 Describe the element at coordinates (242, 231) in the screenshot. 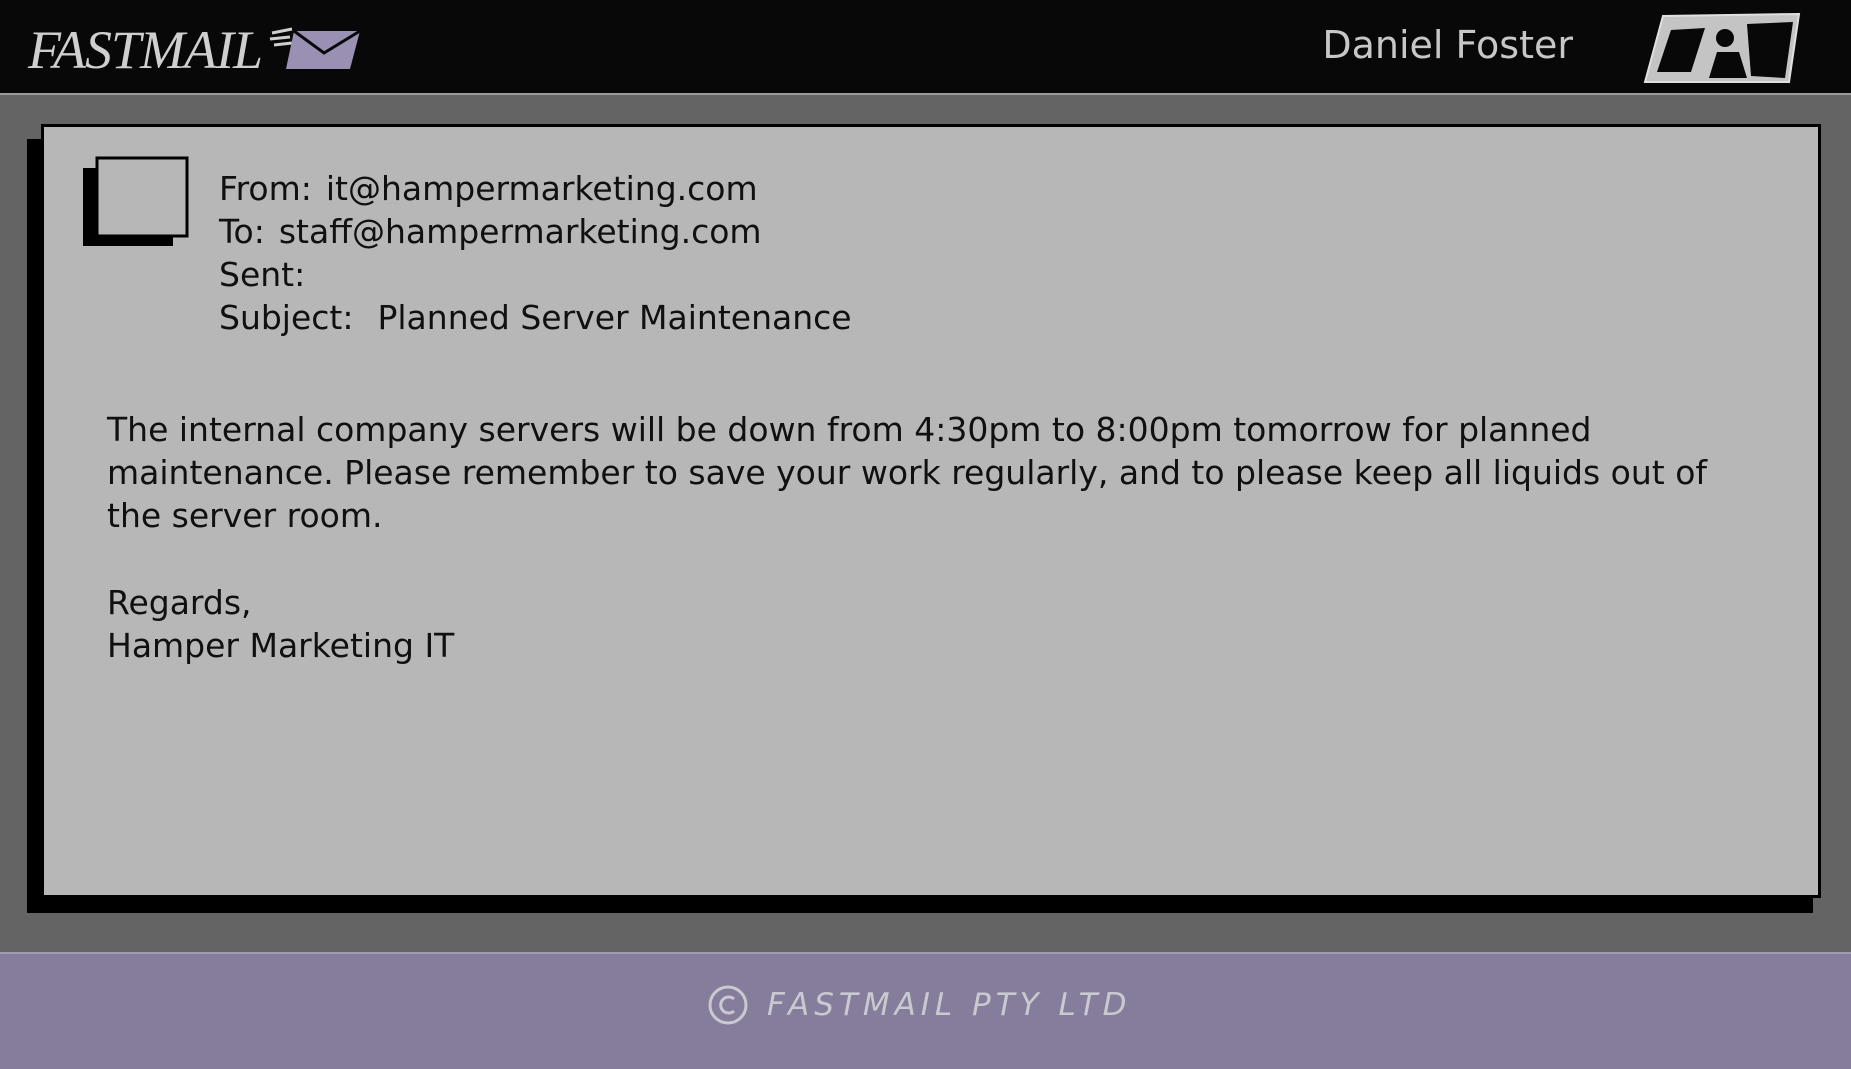

I see `to-label: To:` at that location.